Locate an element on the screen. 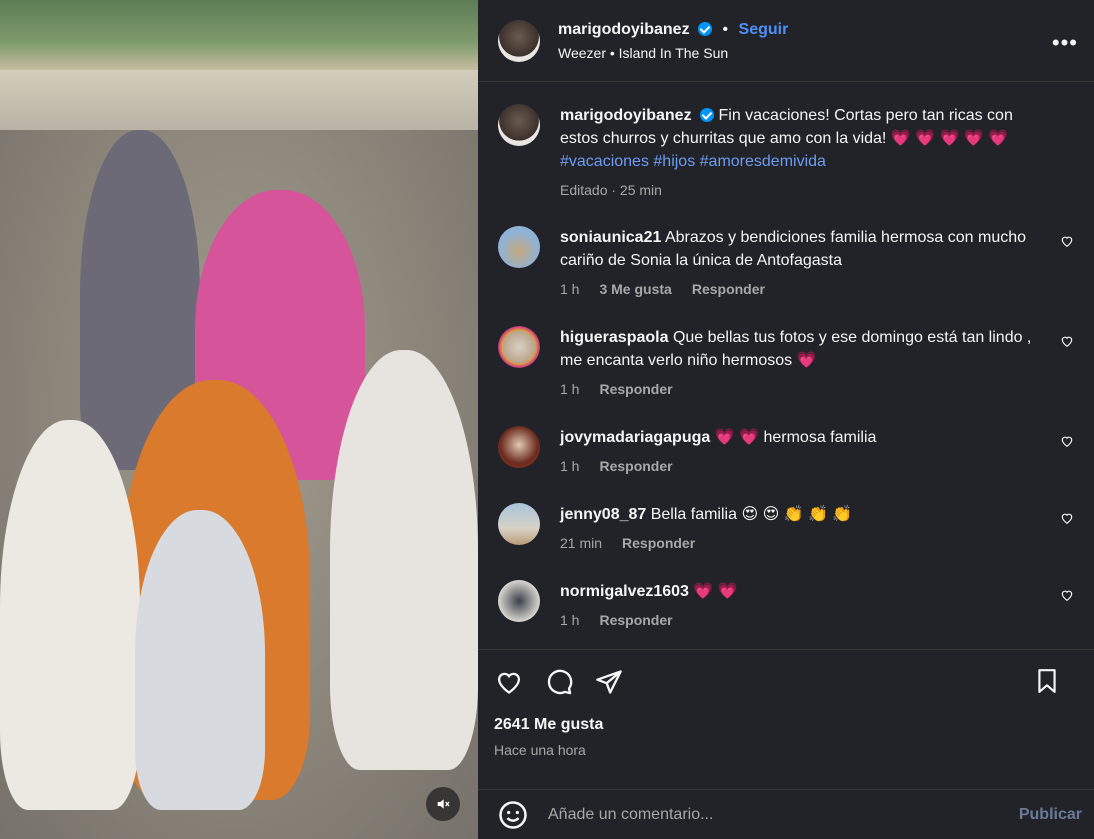 The height and width of the screenshot is (839, 1094). caption-hearts: 💗 💗 💗 💗 💗 is located at coordinates (949, 138).